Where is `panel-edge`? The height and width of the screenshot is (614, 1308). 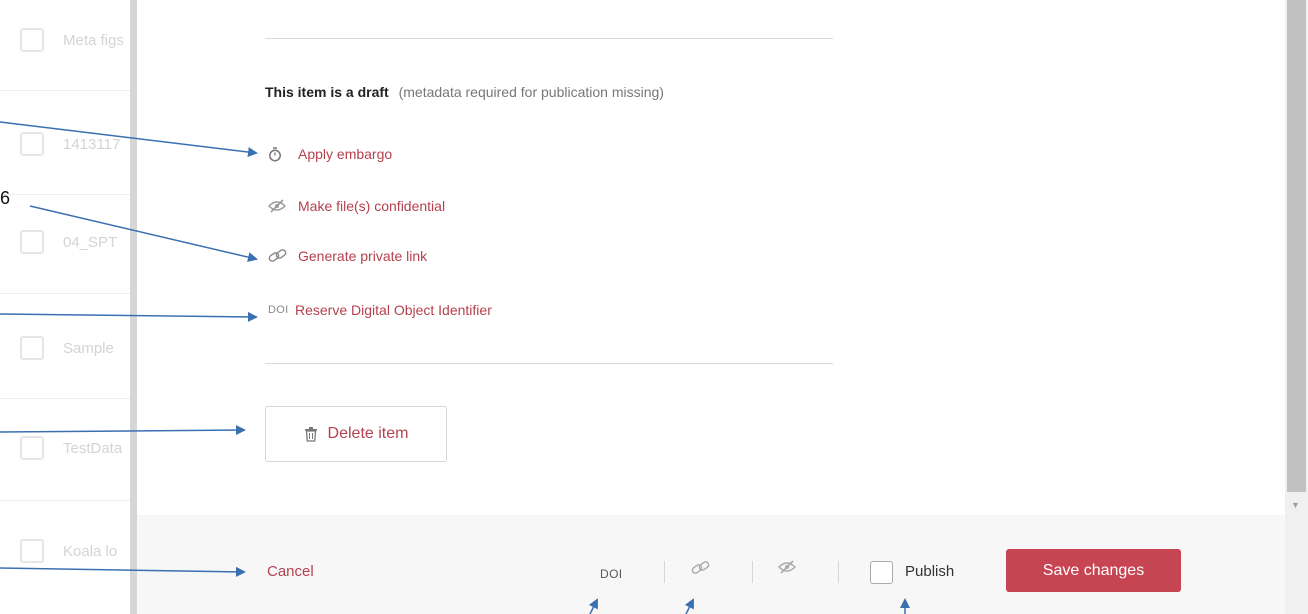
panel-edge is located at coordinates (133, 307).